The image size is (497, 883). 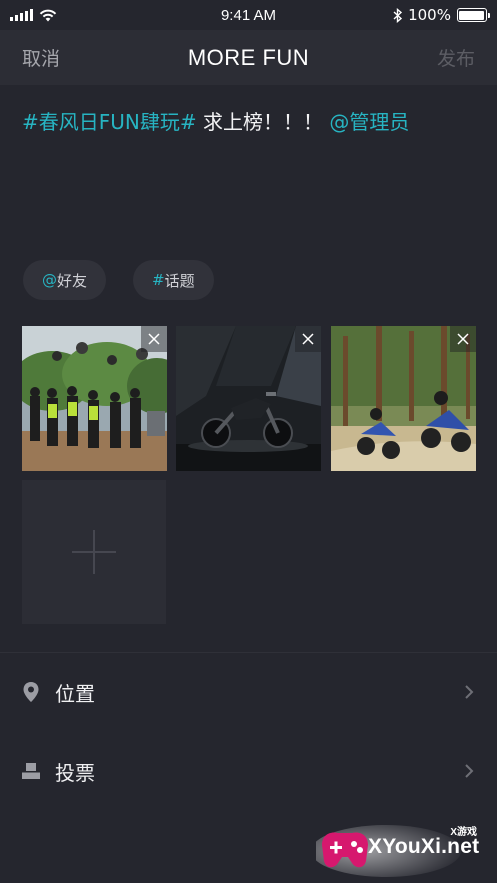 I want to click on location-label: 位置, so click(x=75, y=693).